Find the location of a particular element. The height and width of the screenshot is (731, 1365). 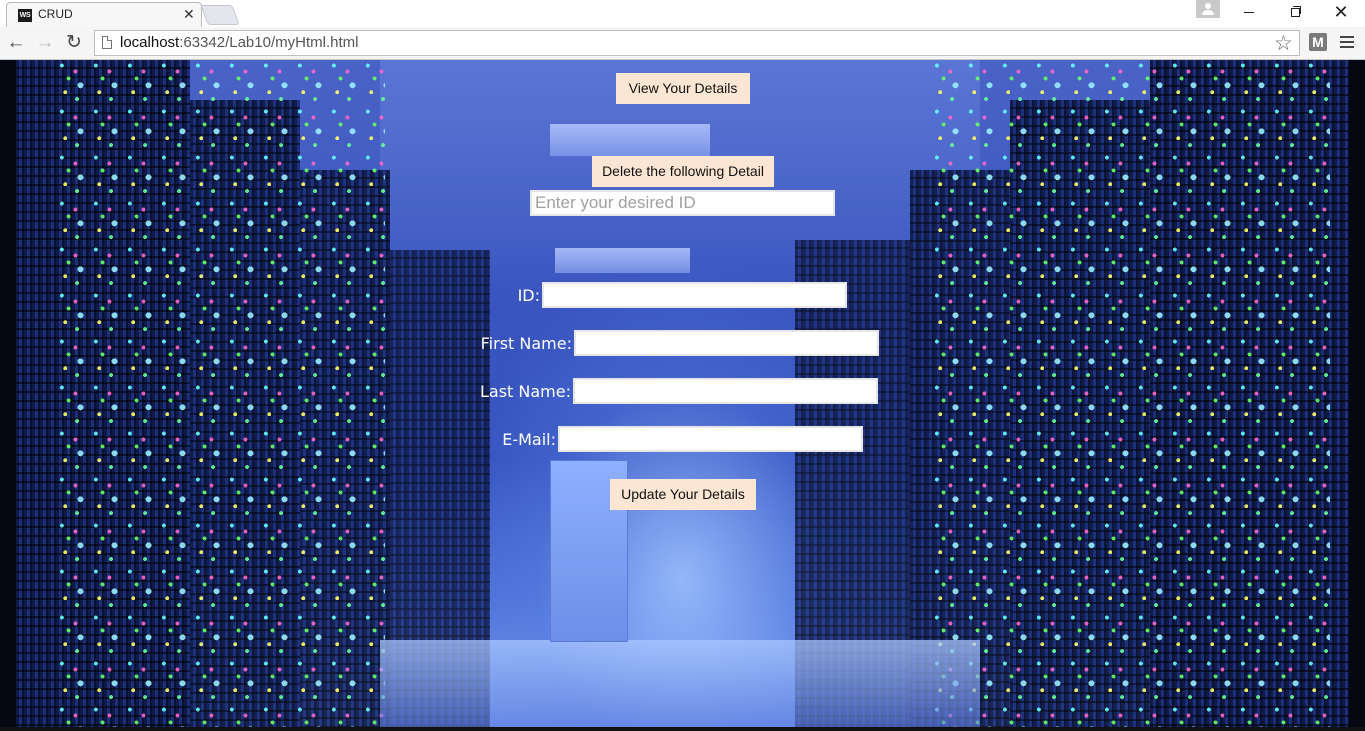

window-bottom-edge is located at coordinates (682, 729).